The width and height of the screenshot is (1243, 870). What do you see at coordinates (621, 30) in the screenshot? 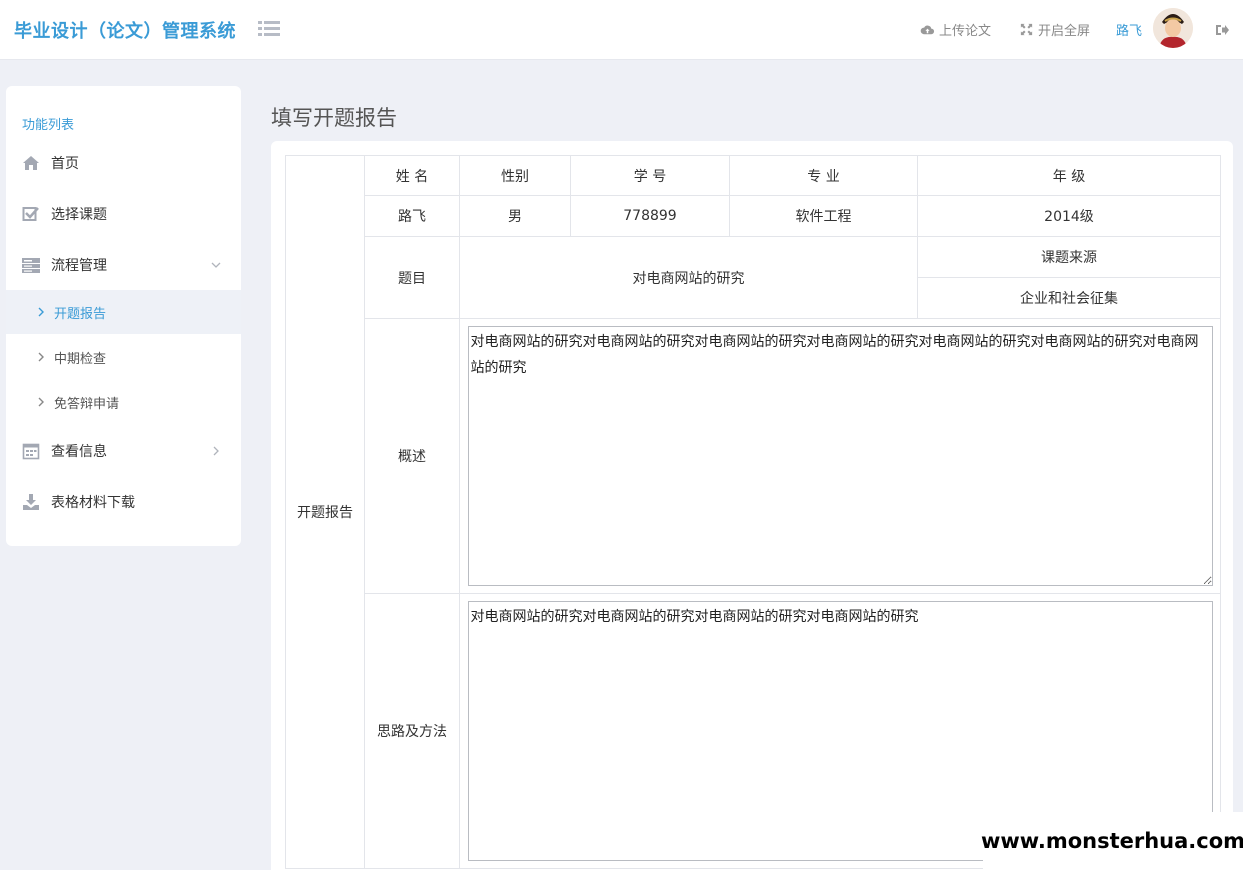
I see `top-header: 毕业设计（论文）管理系统 上传论文 开启全屏 路飞` at bounding box center [621, 30].